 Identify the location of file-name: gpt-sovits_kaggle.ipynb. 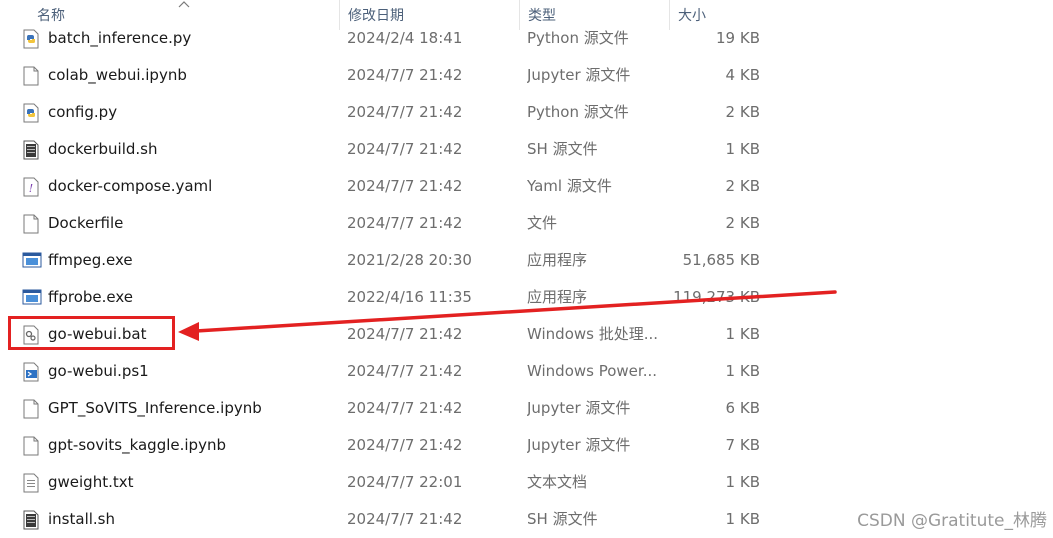
(137, 445).